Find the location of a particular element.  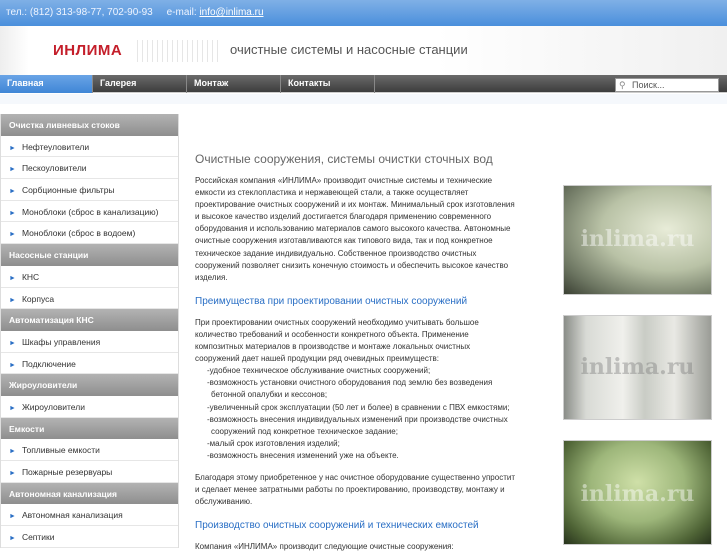

photo-control-cabinet: inlima.ru is located at coordinates (637, 367).